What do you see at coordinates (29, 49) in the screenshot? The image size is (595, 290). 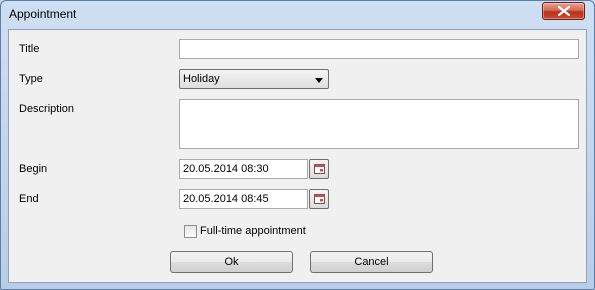 I see `title-label: Title` at bounding box center [29, 49].